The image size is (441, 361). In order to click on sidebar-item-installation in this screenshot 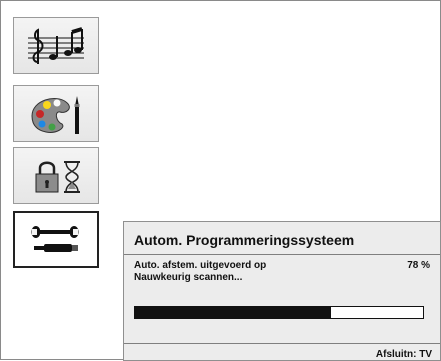, I will do `click(56, 239)`.